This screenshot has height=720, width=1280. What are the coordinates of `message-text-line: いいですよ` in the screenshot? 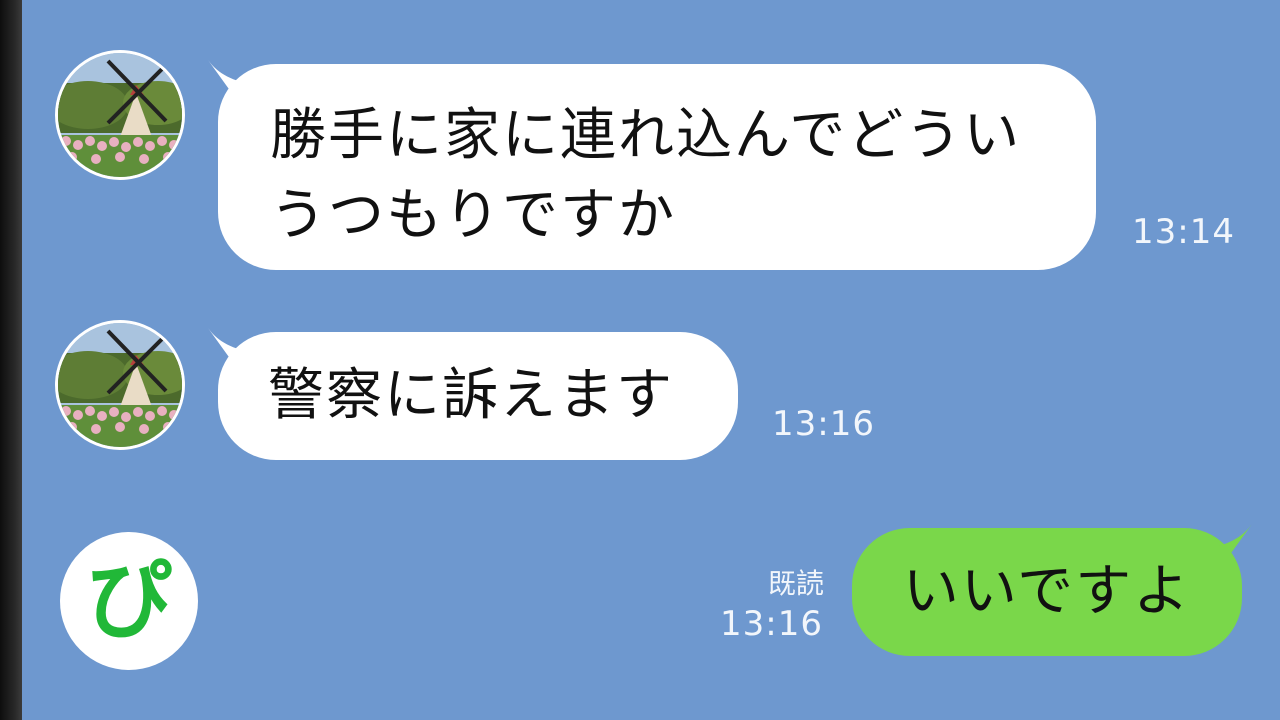 It's located at (1047, 591).